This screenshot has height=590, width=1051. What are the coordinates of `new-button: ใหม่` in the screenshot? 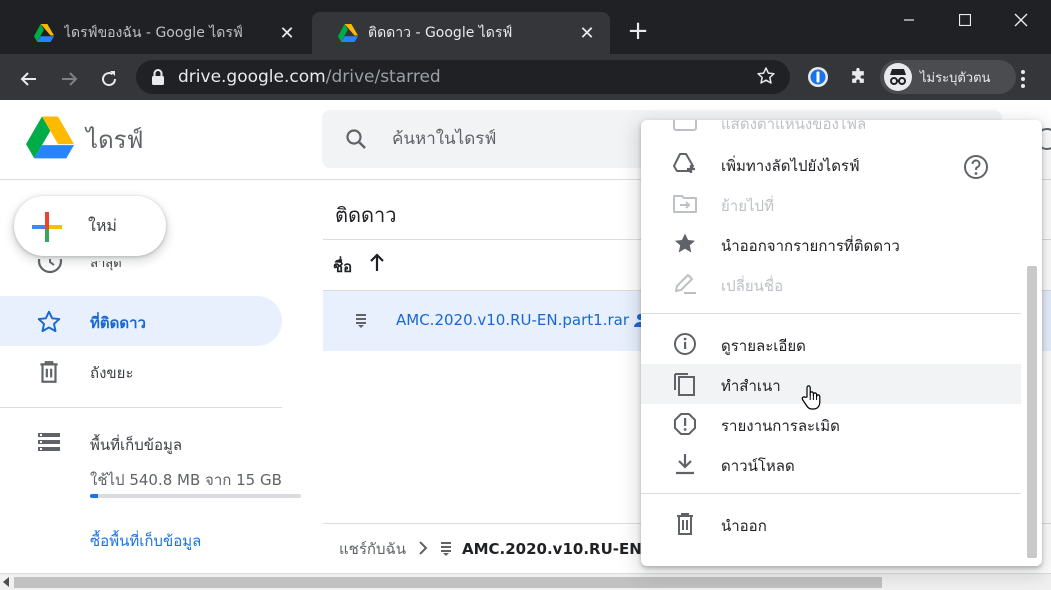 It's located at (90, 226).